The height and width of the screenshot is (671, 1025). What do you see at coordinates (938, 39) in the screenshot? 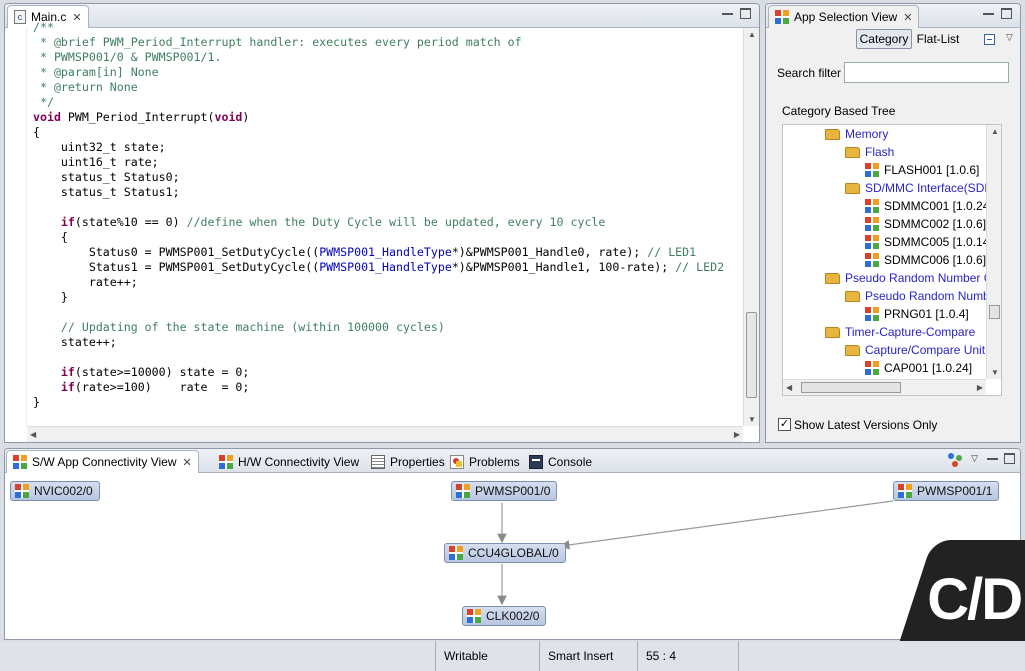
I see `flat-list-button: Flat-List` at bounding box center [938, 39].